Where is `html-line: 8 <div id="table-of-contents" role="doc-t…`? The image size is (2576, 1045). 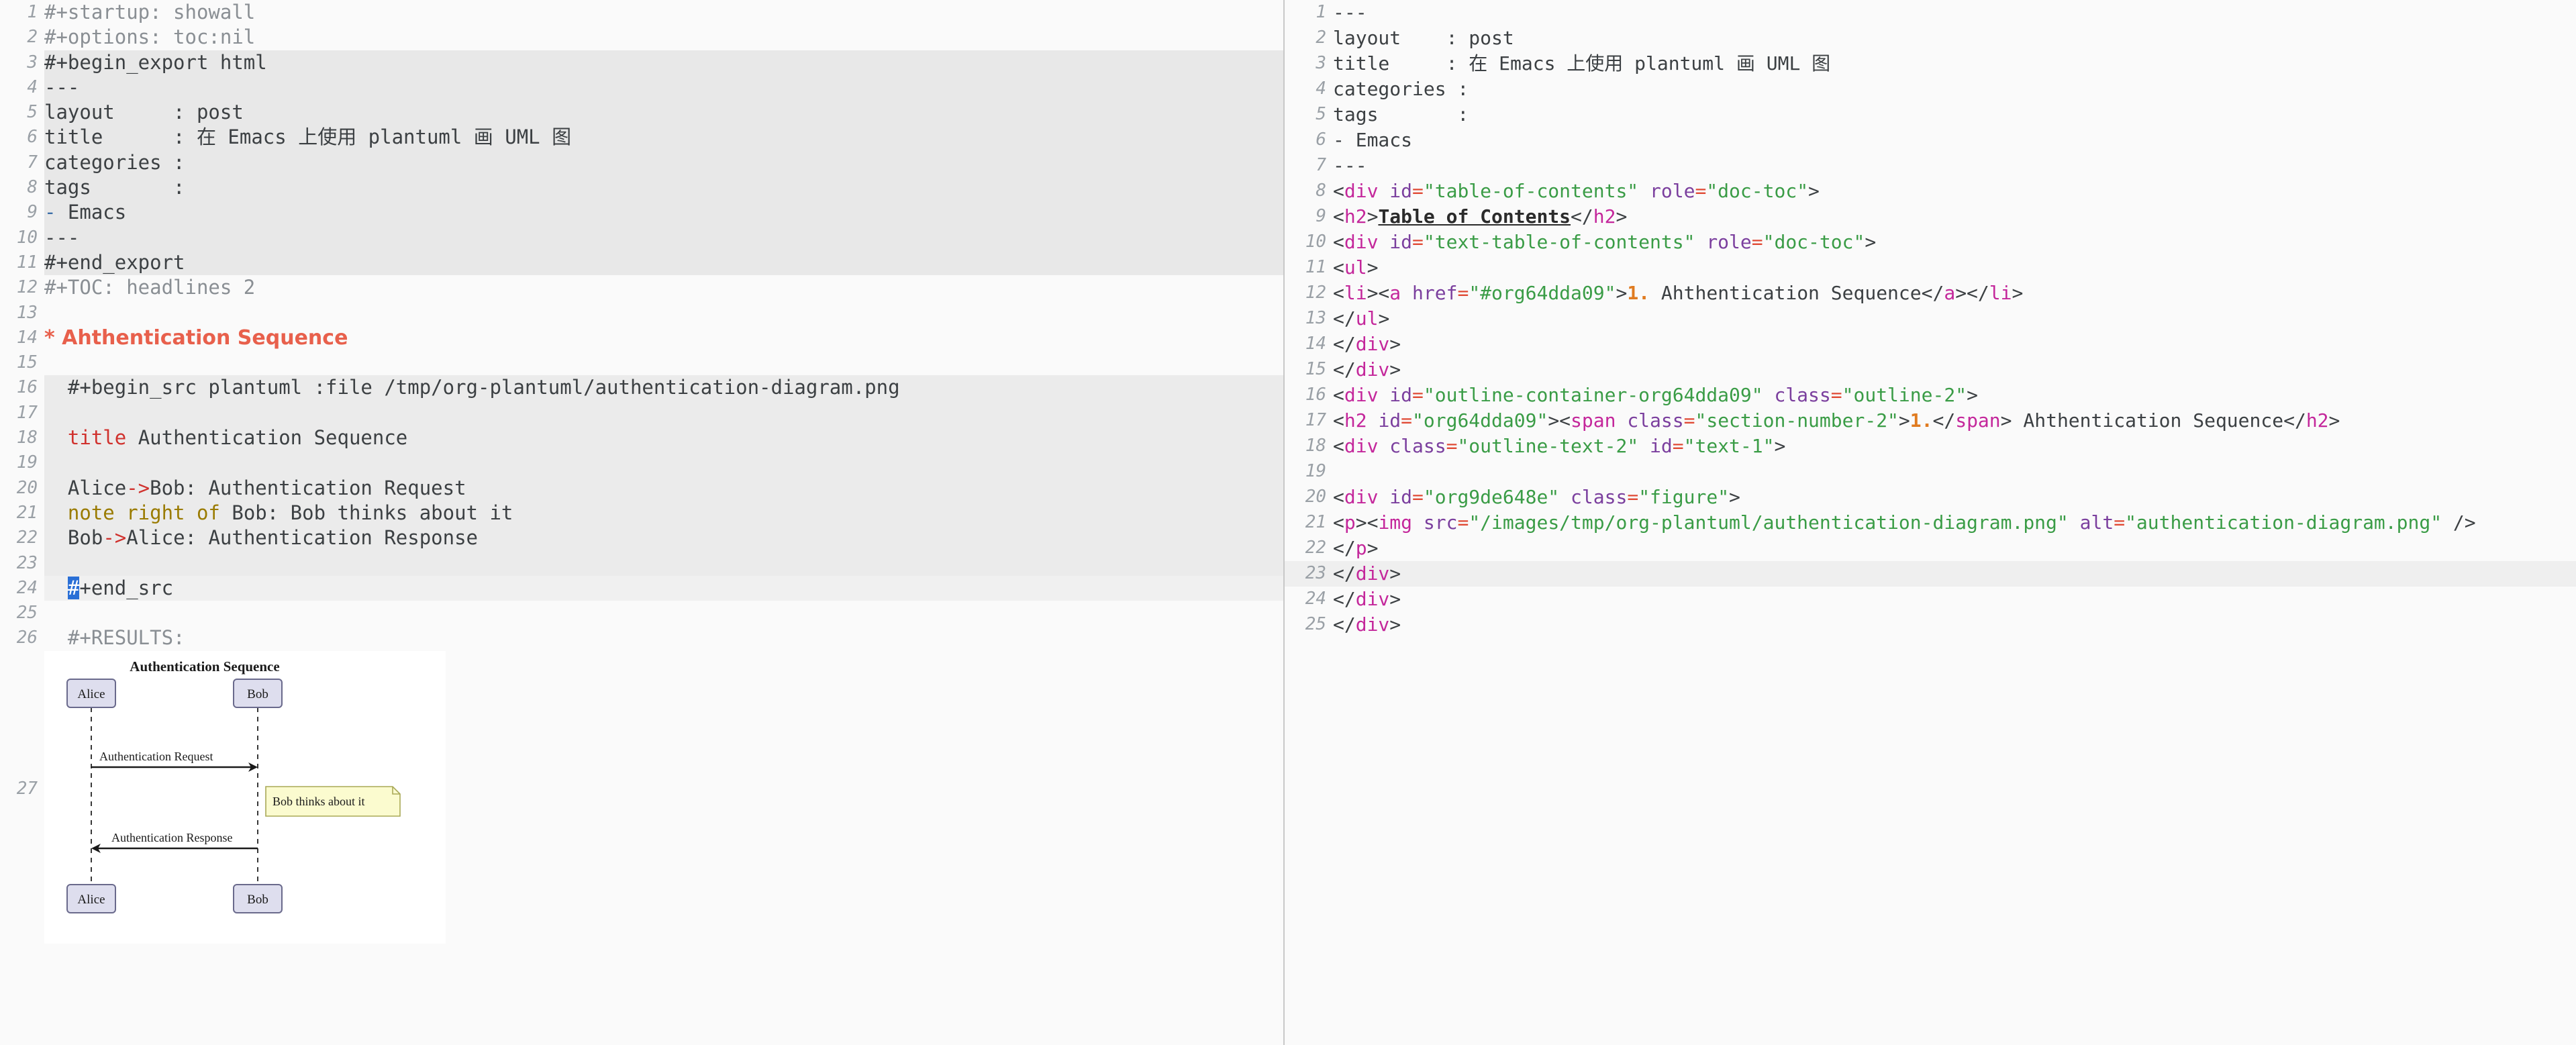
html-line: 8 <div id="table-of-contents" role="doc-t… is located at coordinates (1930, 191).